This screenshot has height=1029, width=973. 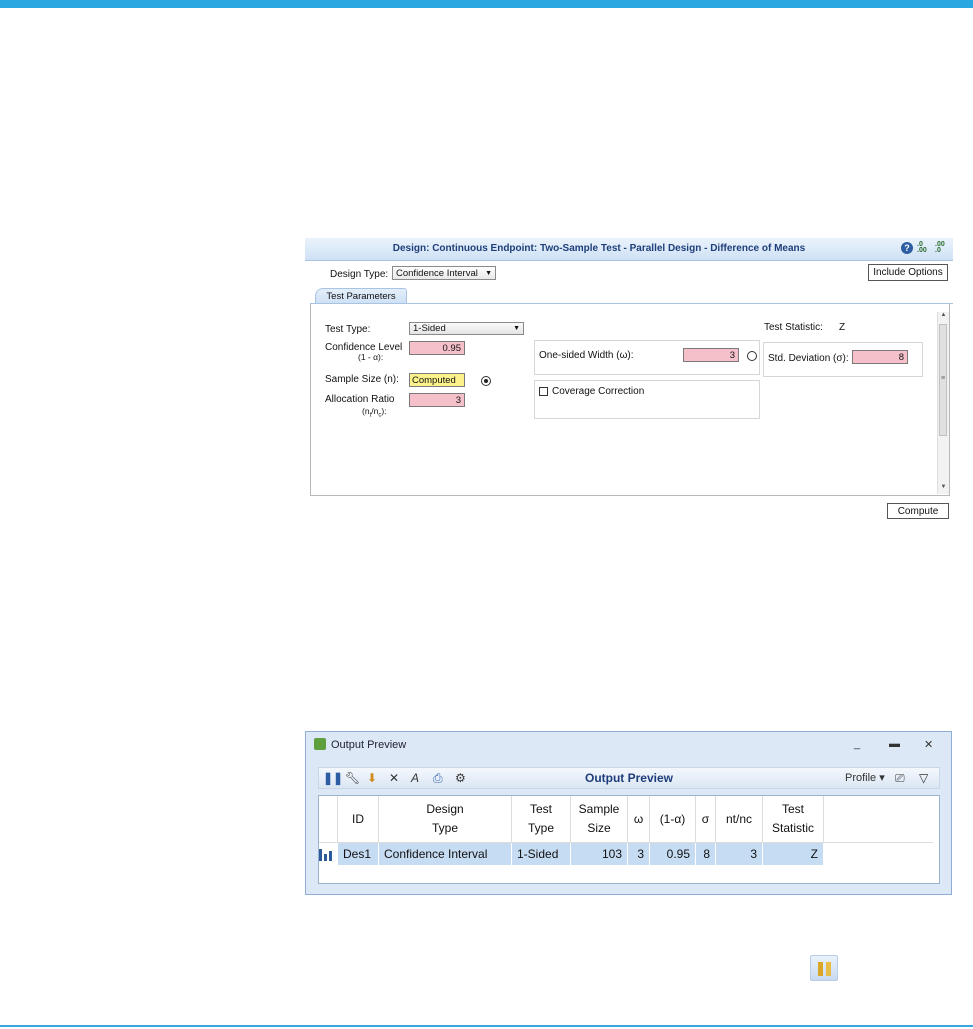 What do you see at coordinates (711, 355) in the screenshot?
I see `width-input: 3` at bounding box center [711, 355].